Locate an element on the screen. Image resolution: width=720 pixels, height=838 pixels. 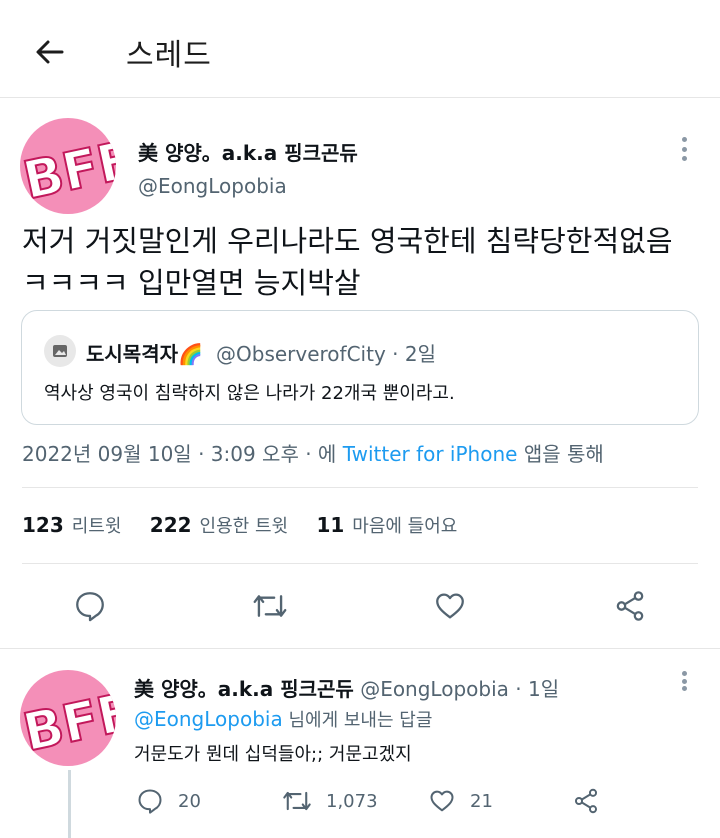
quoted-handle: @ObserverofCity · 2일 is located at coordinates (326, 354).